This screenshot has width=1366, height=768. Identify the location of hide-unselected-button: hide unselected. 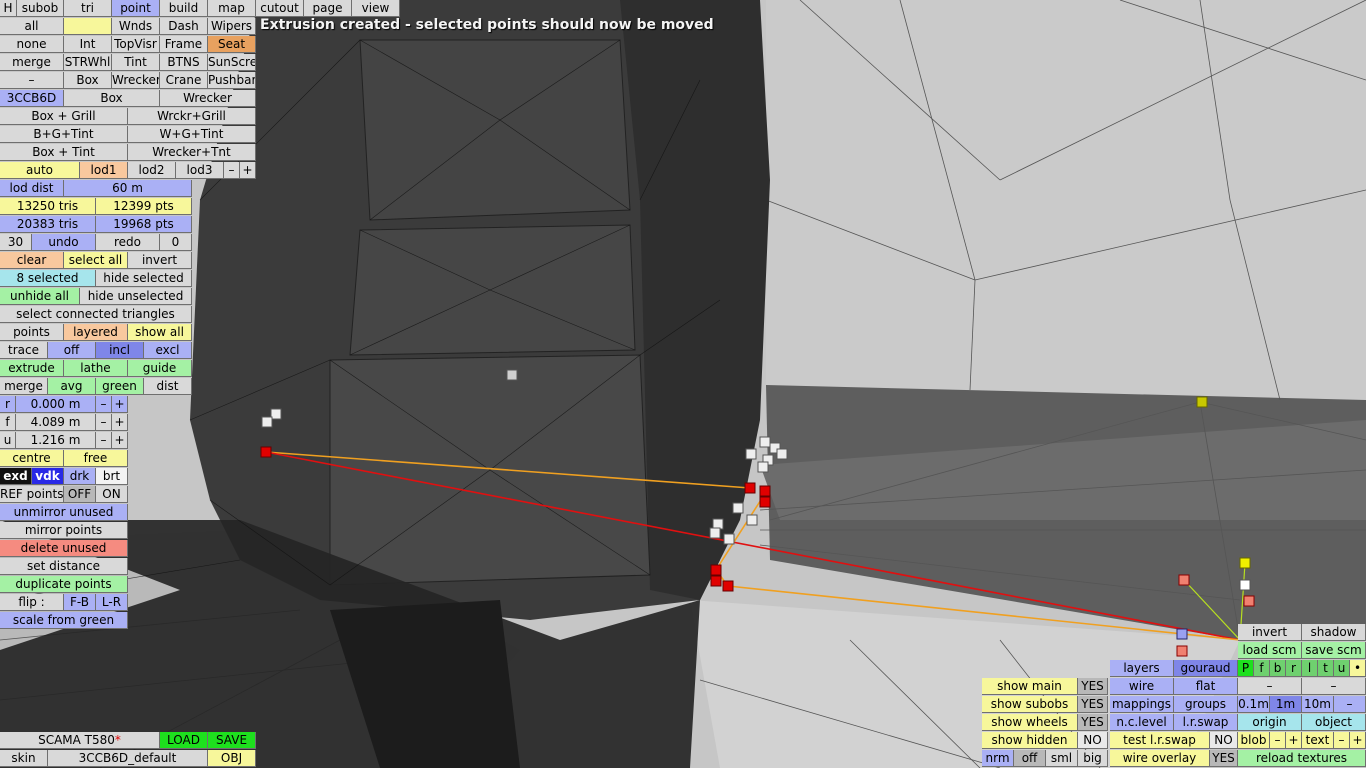
(136, 296).